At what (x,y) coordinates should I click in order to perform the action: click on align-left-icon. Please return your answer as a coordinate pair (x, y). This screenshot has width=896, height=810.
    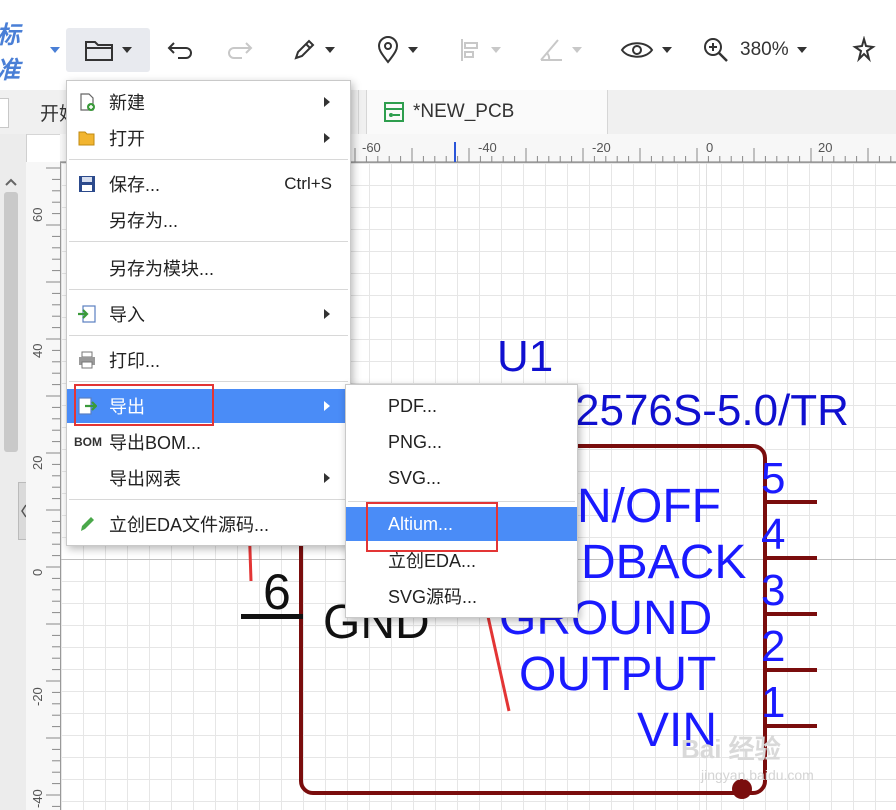
    Looking at the image, I should click on (469, 50).